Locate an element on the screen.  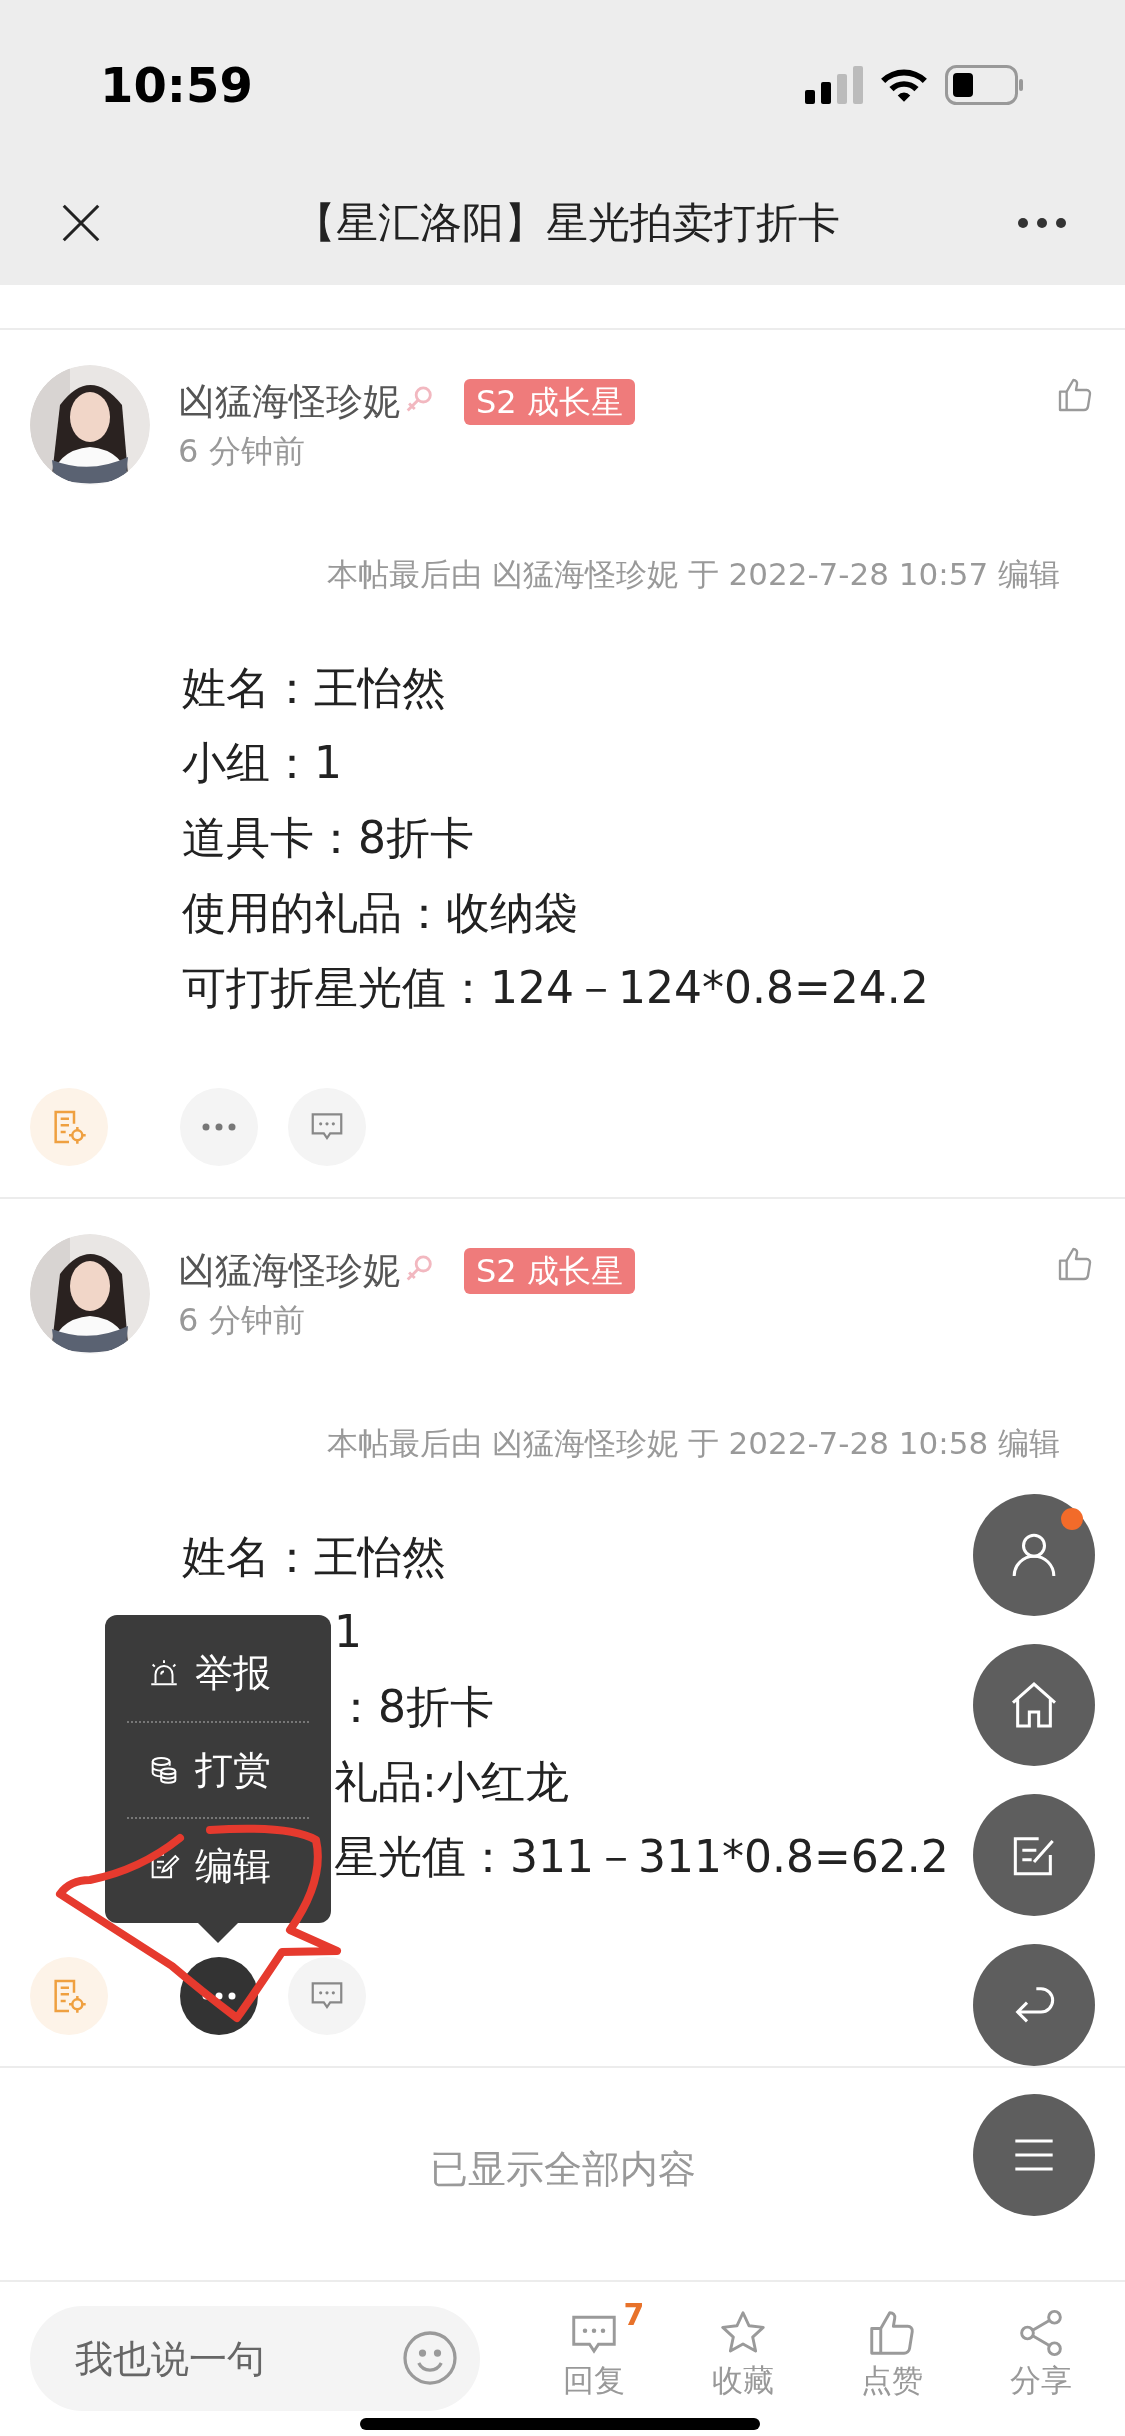
post-text-line: 可打折星光值：124－124*0.8=24.2 is located at coordinates (555, 988).